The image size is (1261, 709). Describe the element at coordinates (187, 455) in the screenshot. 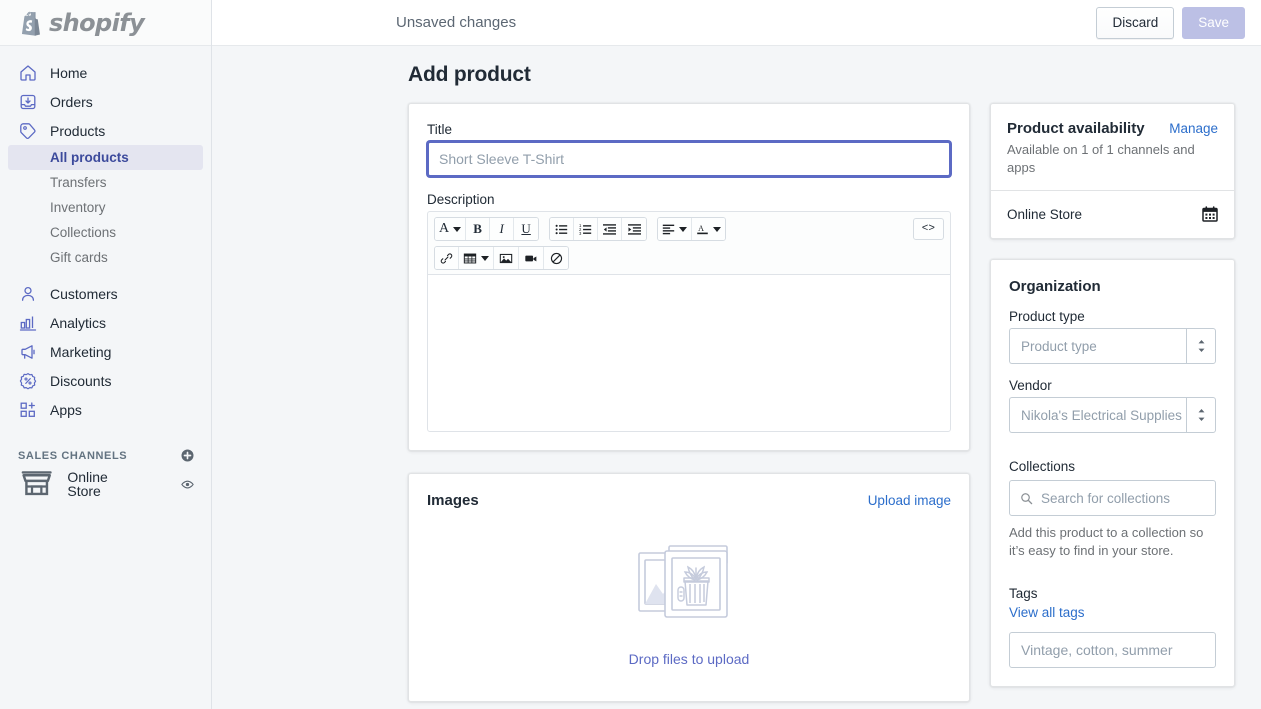

I see `plus-circle-icon` at that location.